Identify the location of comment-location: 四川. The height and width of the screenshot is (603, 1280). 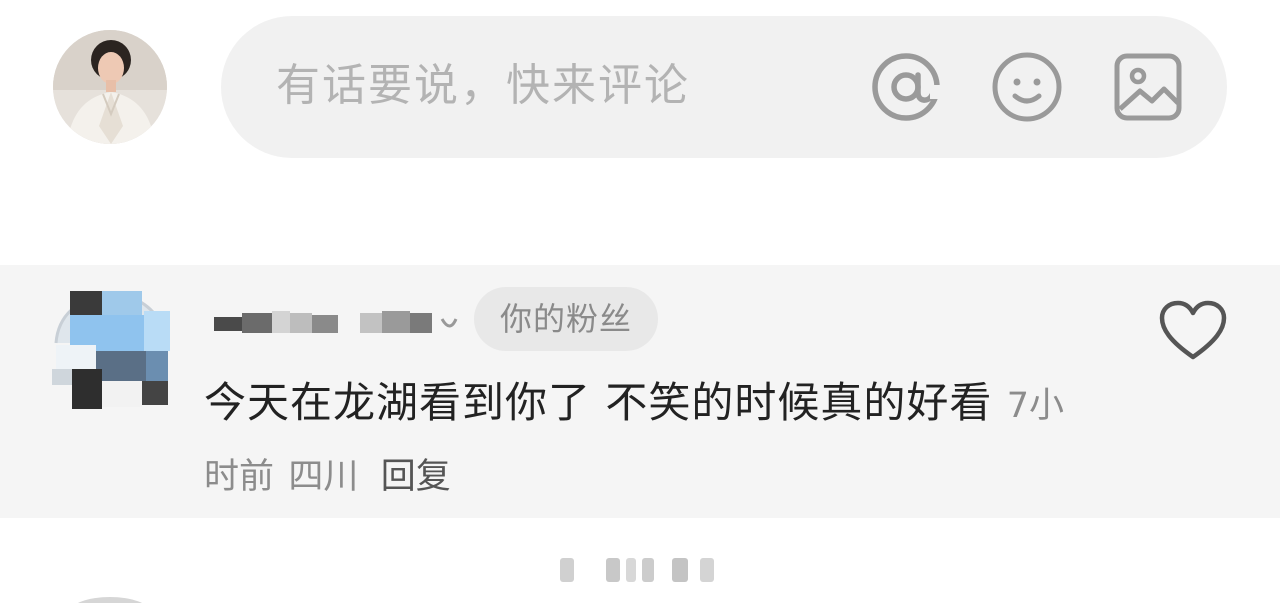
(323, 477).